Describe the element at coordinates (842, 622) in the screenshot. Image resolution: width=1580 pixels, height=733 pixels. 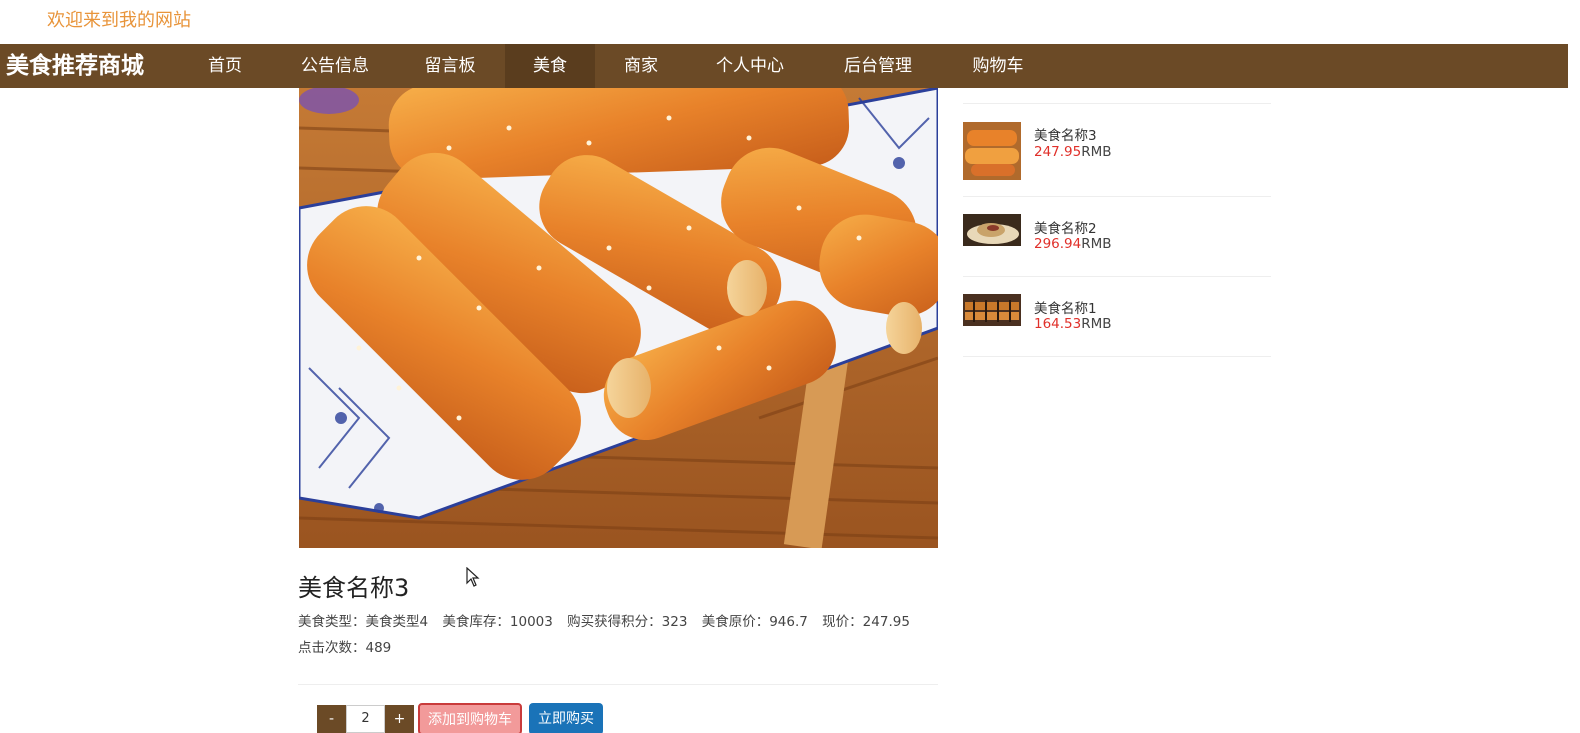
I see `food-price-label: 现价：` at that location.